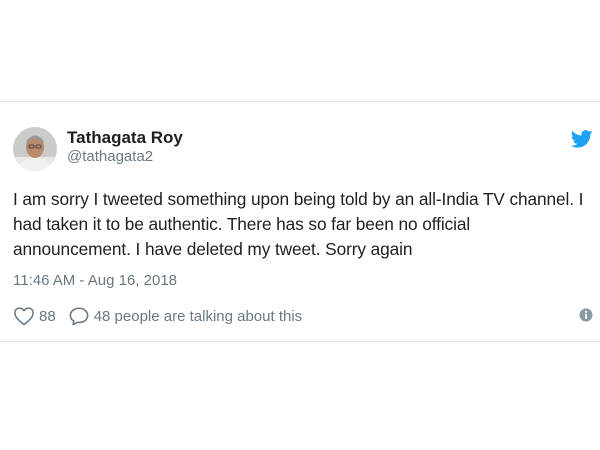 This screenshot has width=600, height=450. What do you see at coordinates (198, 316) in the screenshot?
I see `conversation-count: 48 people are talking about this` at bounding box center [198, 316].